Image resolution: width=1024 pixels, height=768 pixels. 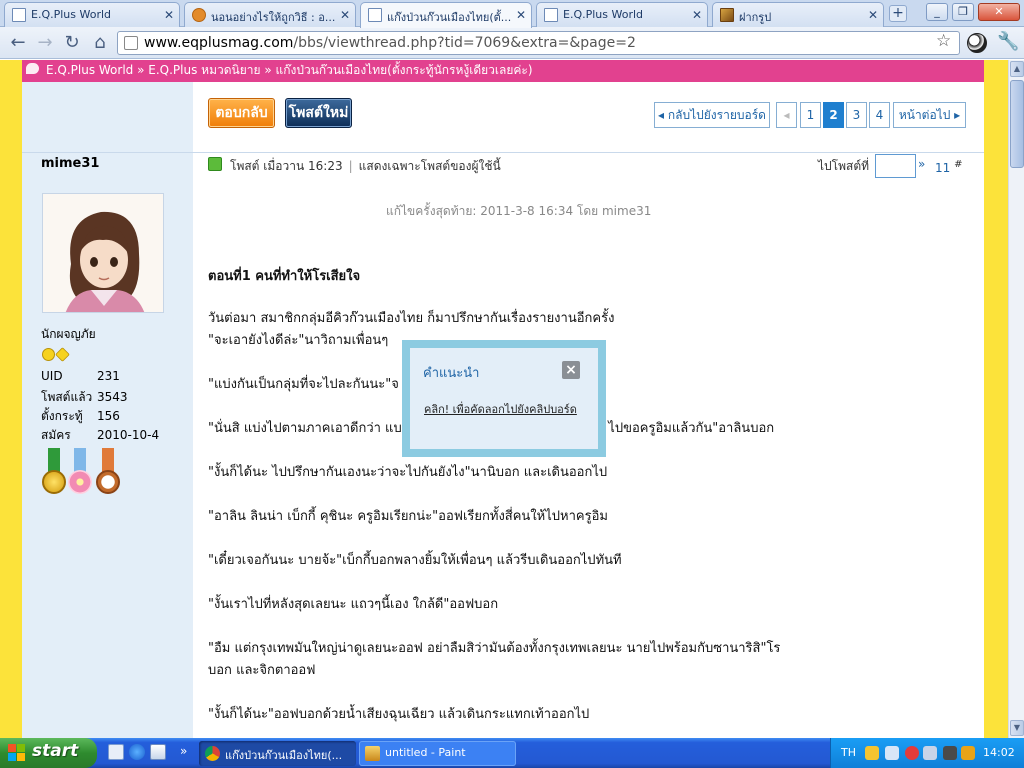 I want to click on rank-icons, so click(x=56, y=354).